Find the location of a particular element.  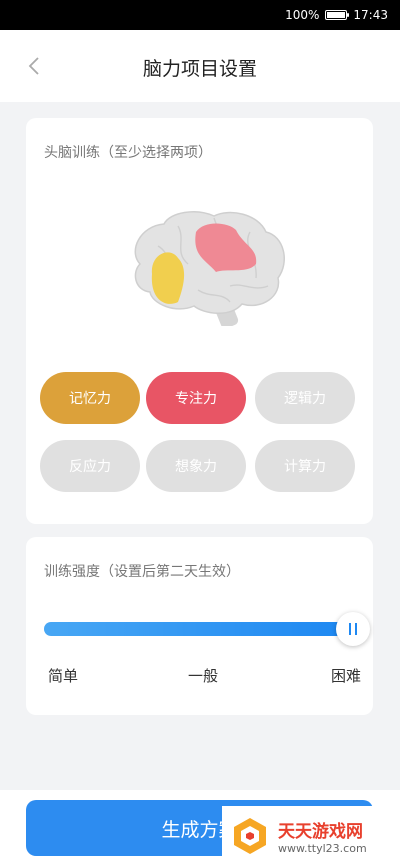

option-logic: 逻辑力 is located at coordinates (305, 398).